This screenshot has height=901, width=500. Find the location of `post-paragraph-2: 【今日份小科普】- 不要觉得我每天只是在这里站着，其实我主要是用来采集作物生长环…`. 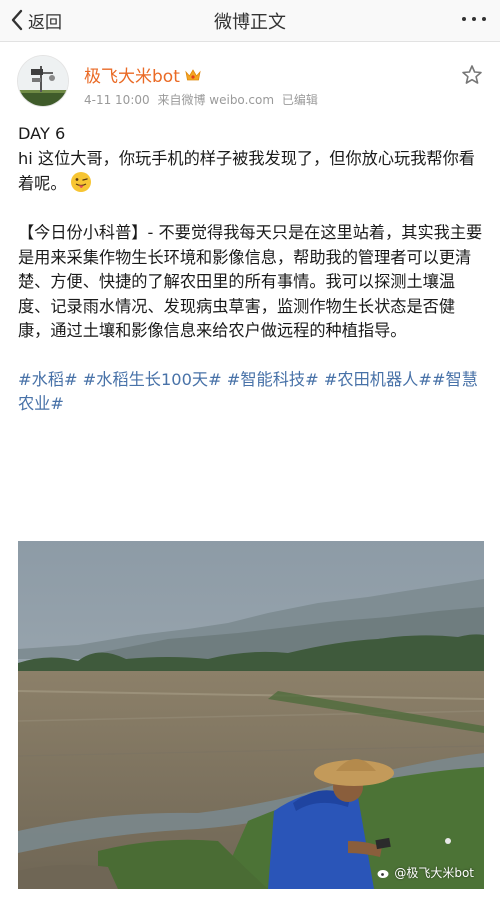

post-paragraph-2: 【今日份小科普】- 不要觉得我每天只是在这里站着，其实我主要是用来采集作物生长环… is located at coordinates (250, 281).